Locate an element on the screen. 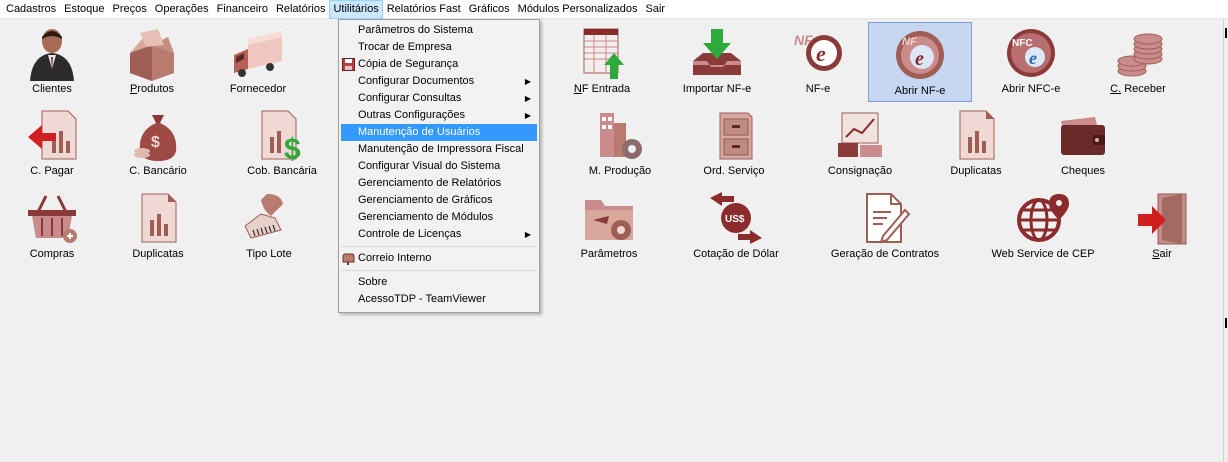  tile-ord-servico: Ord. Serviço is located at coordinates (734, 143).